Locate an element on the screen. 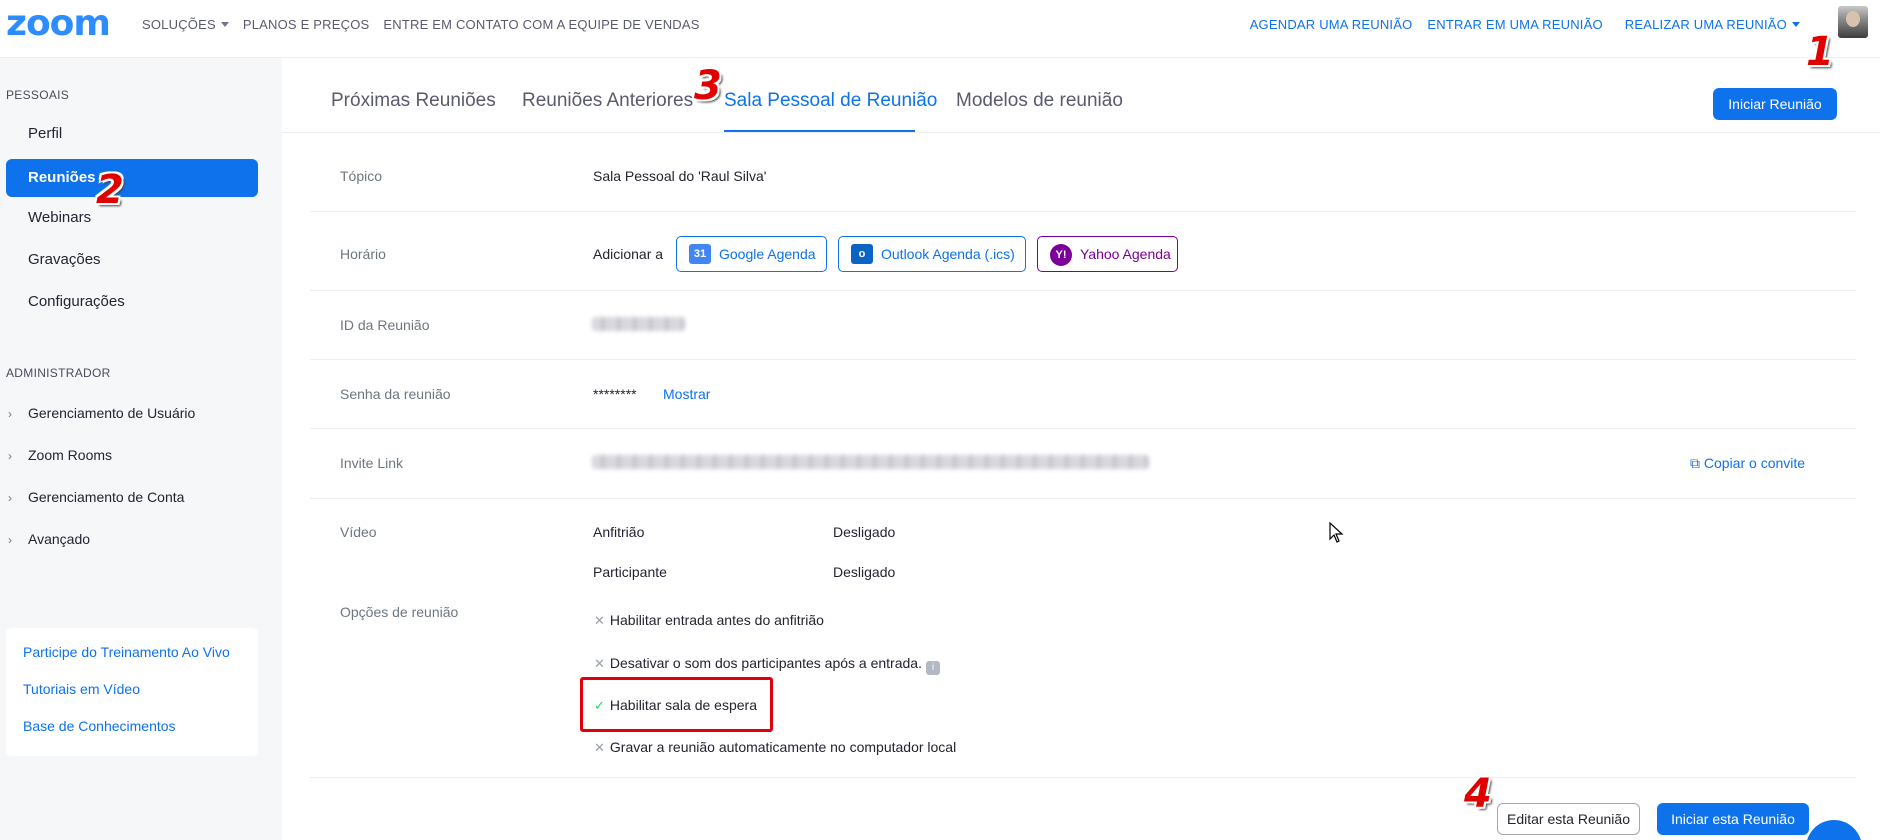  step-badge-2: 2 is located at coordinates (110, 190).